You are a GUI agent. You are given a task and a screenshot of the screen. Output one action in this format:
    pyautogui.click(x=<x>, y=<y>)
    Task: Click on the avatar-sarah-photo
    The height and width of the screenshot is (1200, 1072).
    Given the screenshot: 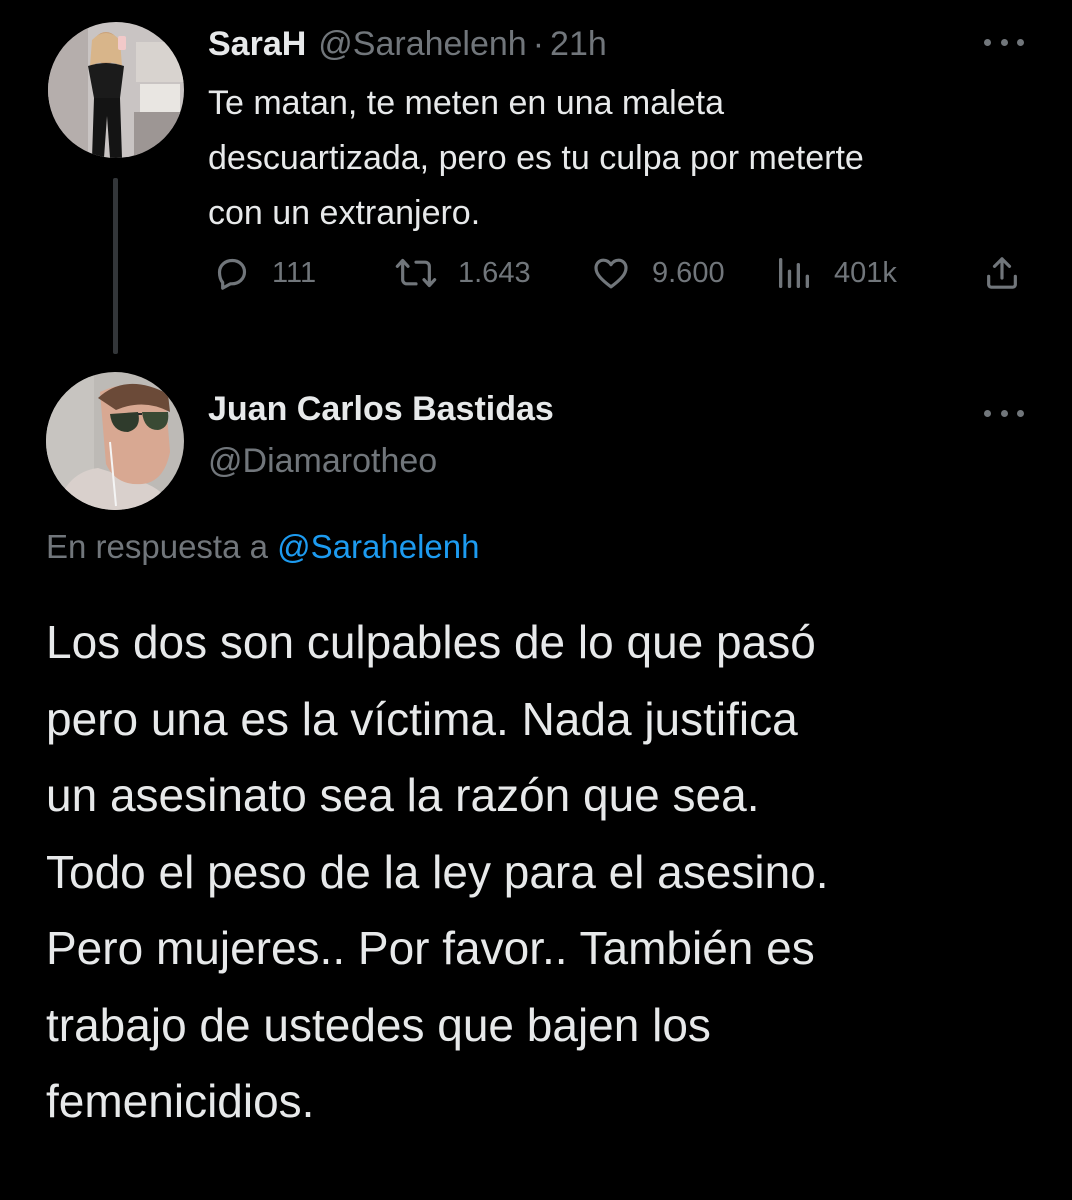 What is the action you would take?
    pyautogui.click(x=116, y=90)
    